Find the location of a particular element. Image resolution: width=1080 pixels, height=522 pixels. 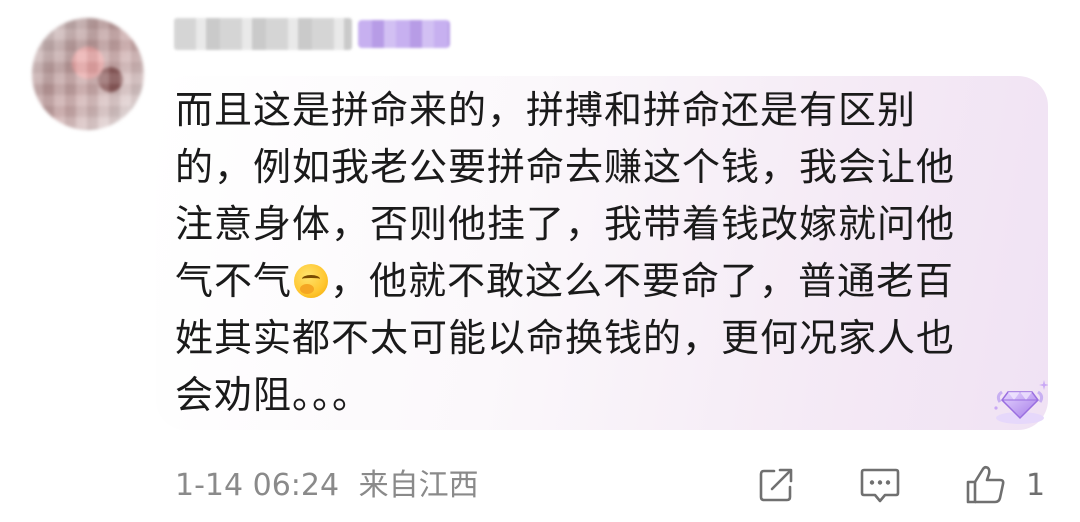

comment-line-with-emoji: 气不气 ，他就不敢这么不要命了，普通老百 is located at coordinates (590, 281).